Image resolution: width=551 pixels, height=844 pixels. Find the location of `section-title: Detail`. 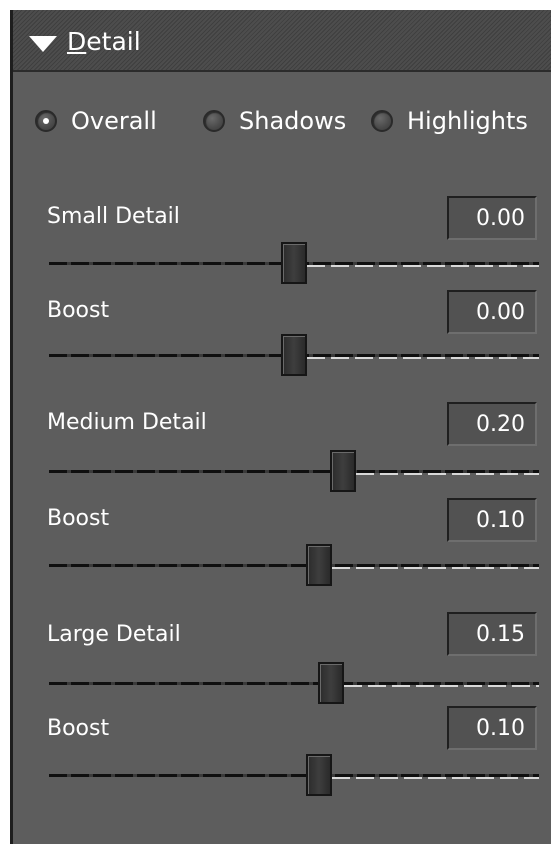

section-title: Detail is located at coordinates (104, 42).